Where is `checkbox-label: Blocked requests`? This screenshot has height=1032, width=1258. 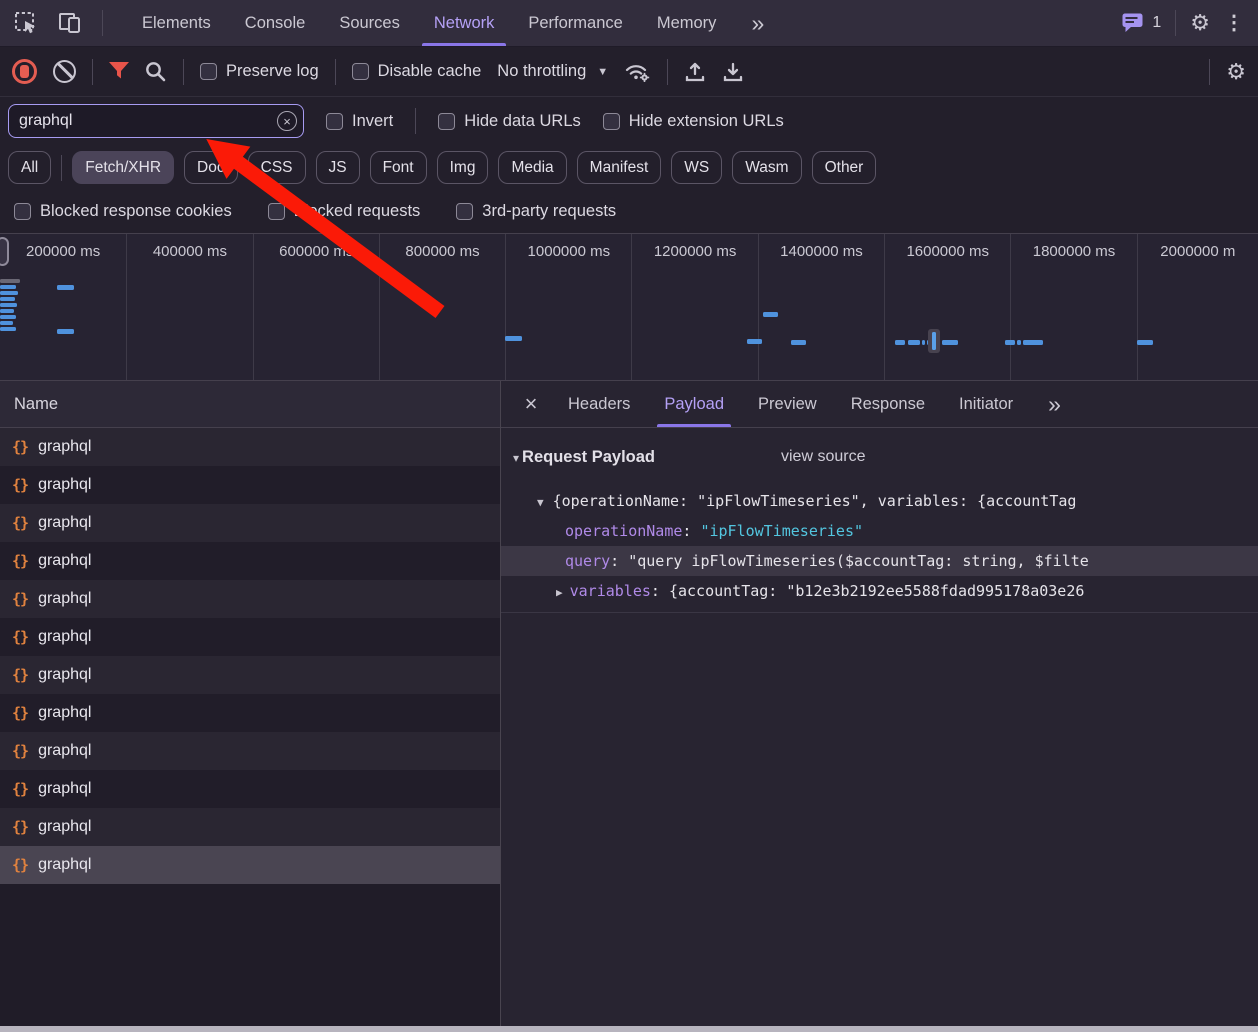
checkbox-label: Blocked requests is located at coordinates (357, 211).